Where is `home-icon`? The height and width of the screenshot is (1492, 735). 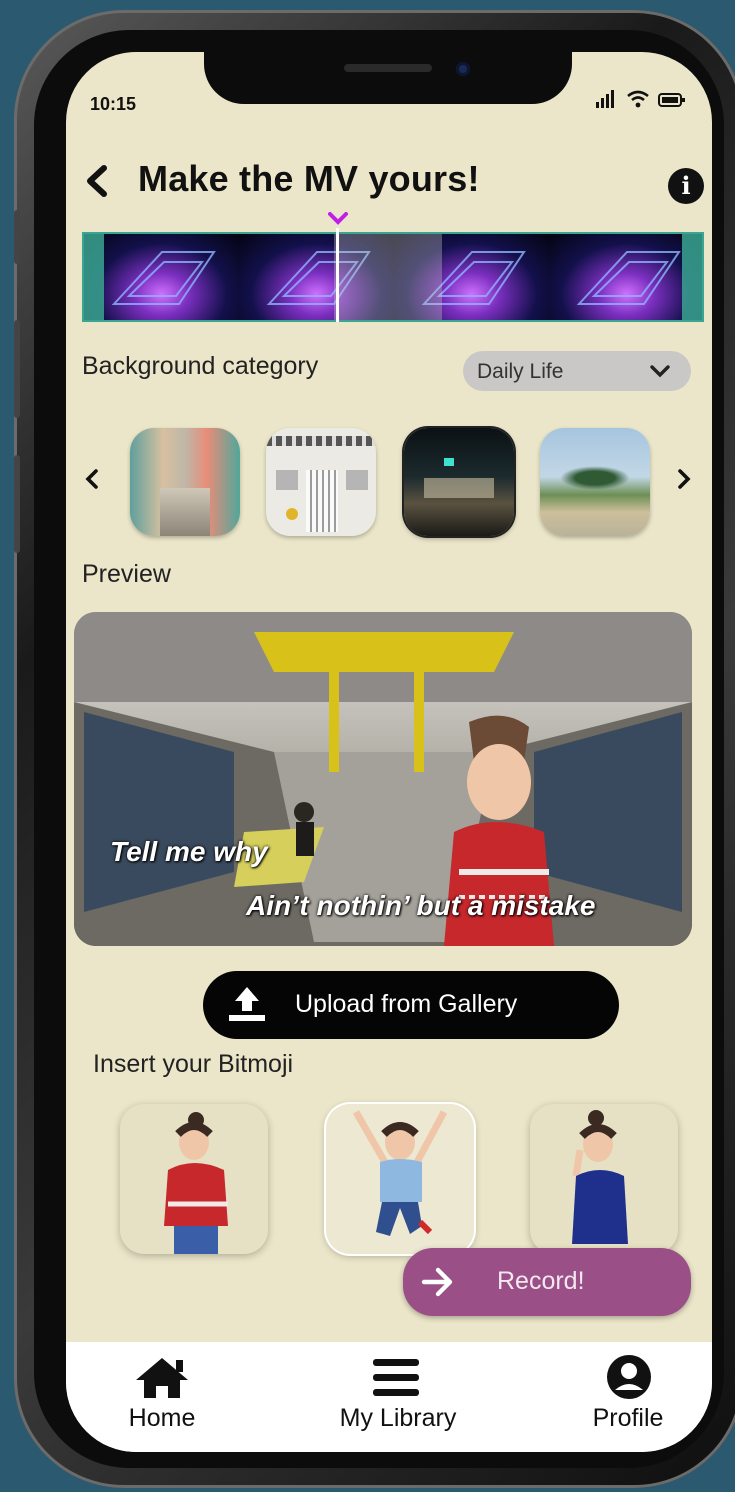
home-icon is located at coordinates (162, 1378).